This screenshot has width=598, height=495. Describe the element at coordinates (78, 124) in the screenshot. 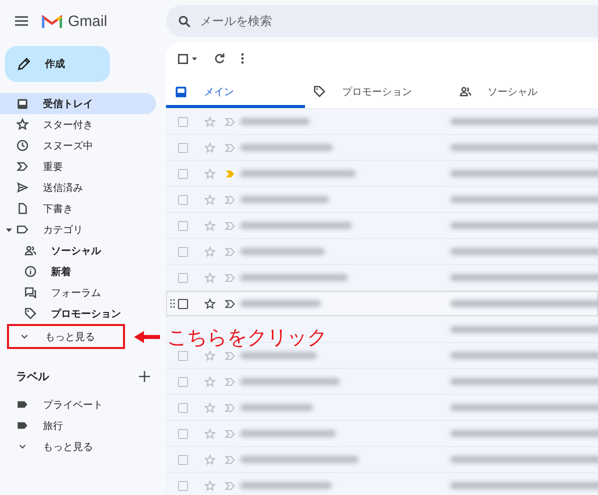

I see `nav-item: スター付き` at that location.